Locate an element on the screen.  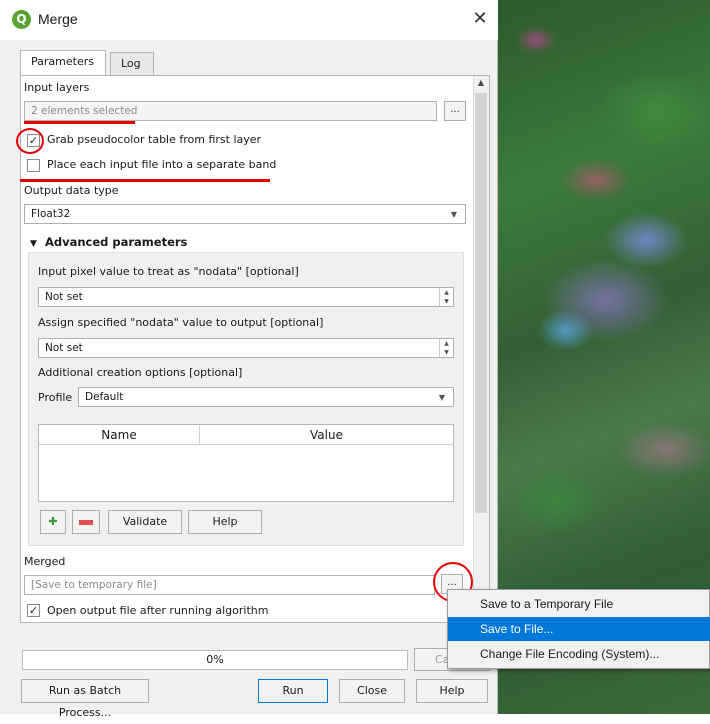
help-options-button: Help is located at coordinates (225, 522).